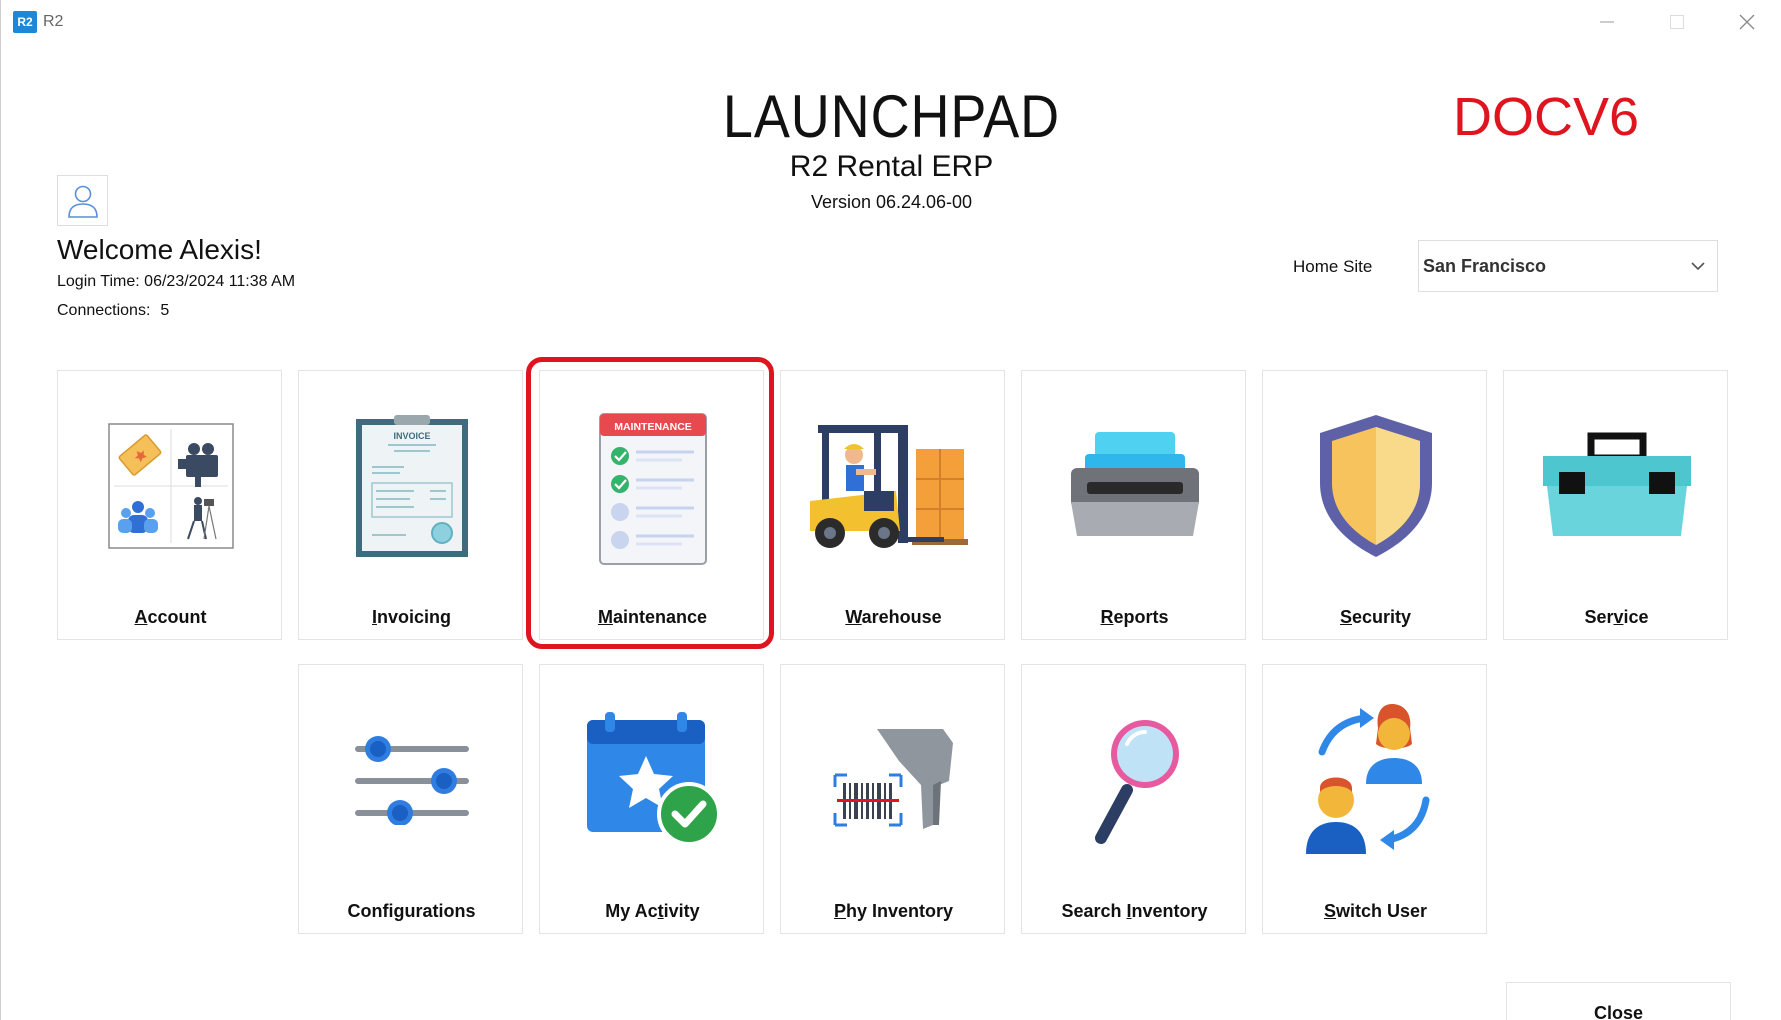 This screenshot has width=1781, height=1020. What do you see at coordinates (170, 486) in the screenshot?
I see `account-icon` at bounding box center [170, 486].